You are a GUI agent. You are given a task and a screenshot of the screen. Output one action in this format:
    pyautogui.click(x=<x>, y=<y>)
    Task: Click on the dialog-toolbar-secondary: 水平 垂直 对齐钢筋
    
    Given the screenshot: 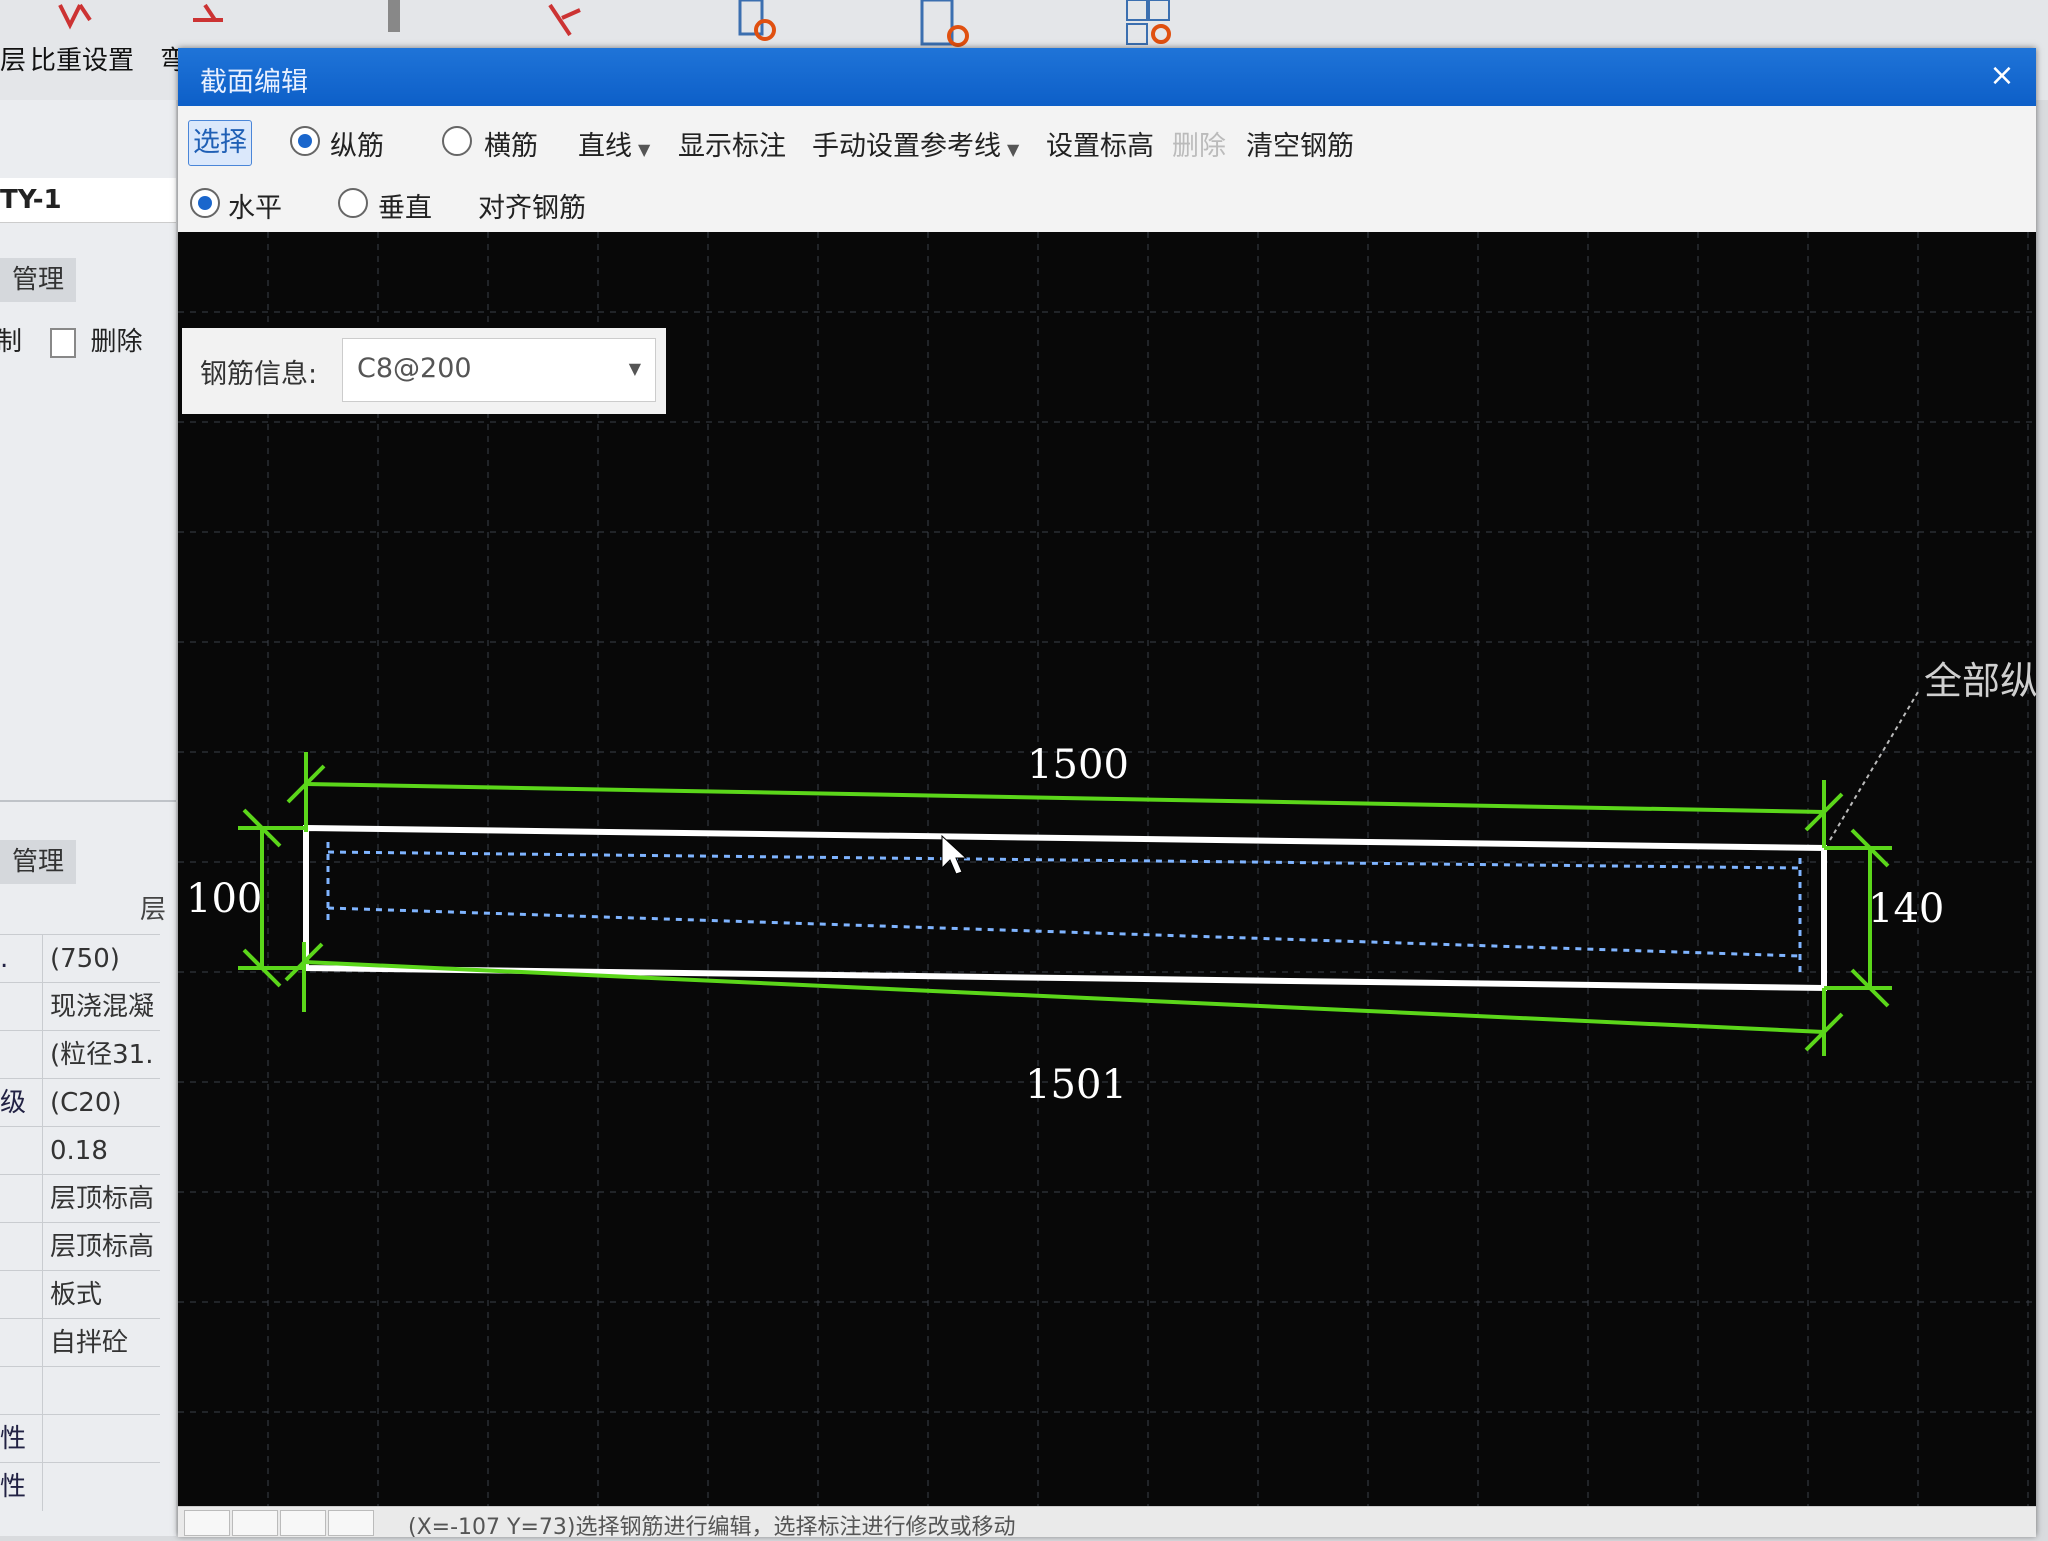 What is the action you would take?
    pyautogui.click(x=1107, y=203)
    